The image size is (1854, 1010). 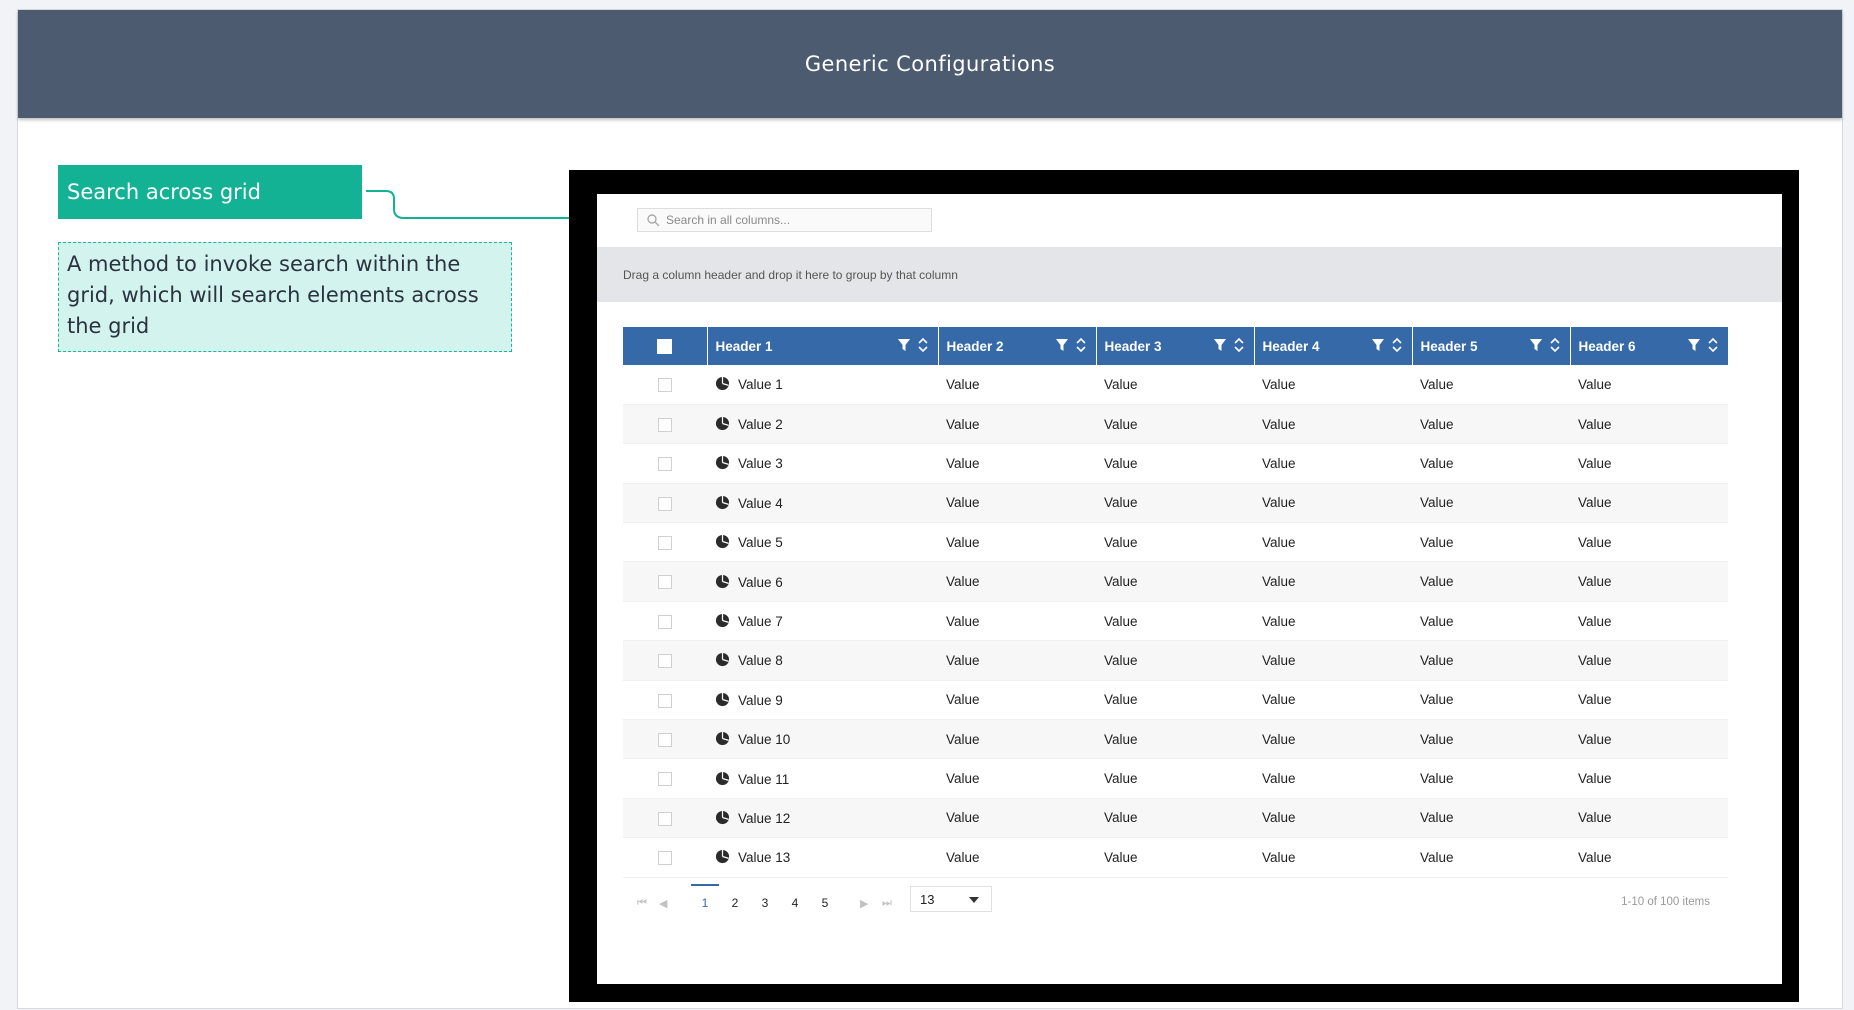 I want to click on column-tools, so click(x=1386, y=345).